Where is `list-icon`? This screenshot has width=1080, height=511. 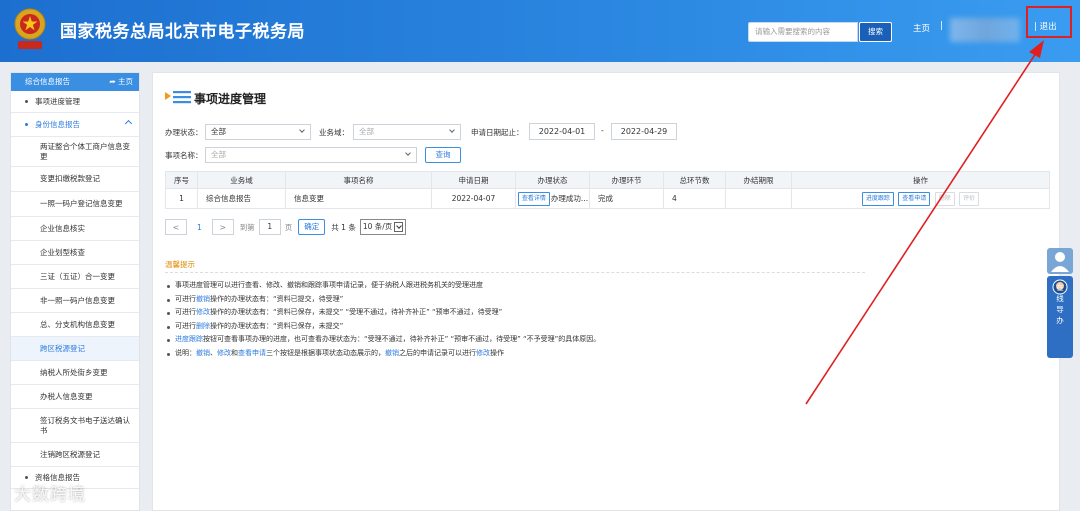 list-icon is located at coordinates (178, 97).